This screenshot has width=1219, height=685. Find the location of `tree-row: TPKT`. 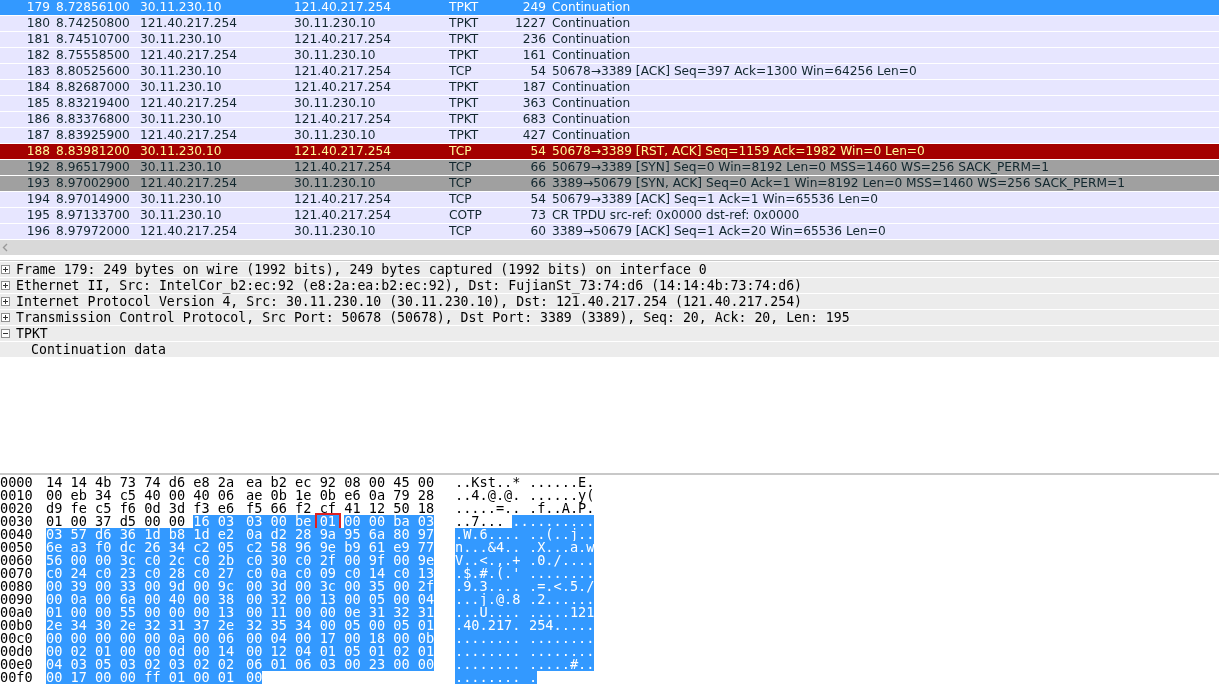

tree-row: TPKT is located at coordinates (609, 334).